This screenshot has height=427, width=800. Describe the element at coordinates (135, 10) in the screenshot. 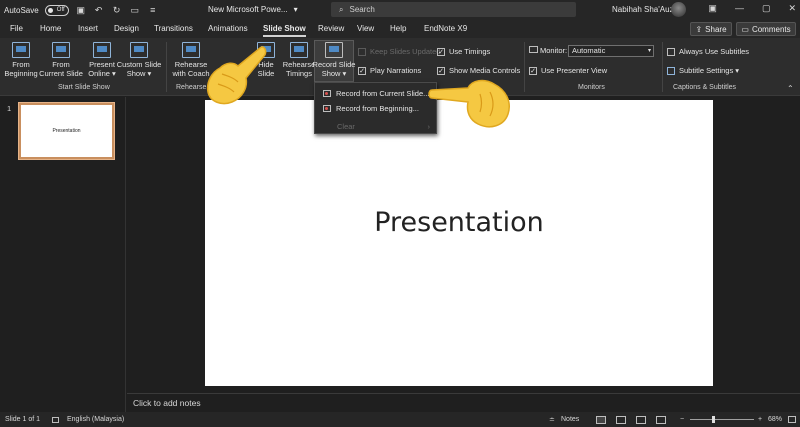

I see `present-icon: ▭` at that location.